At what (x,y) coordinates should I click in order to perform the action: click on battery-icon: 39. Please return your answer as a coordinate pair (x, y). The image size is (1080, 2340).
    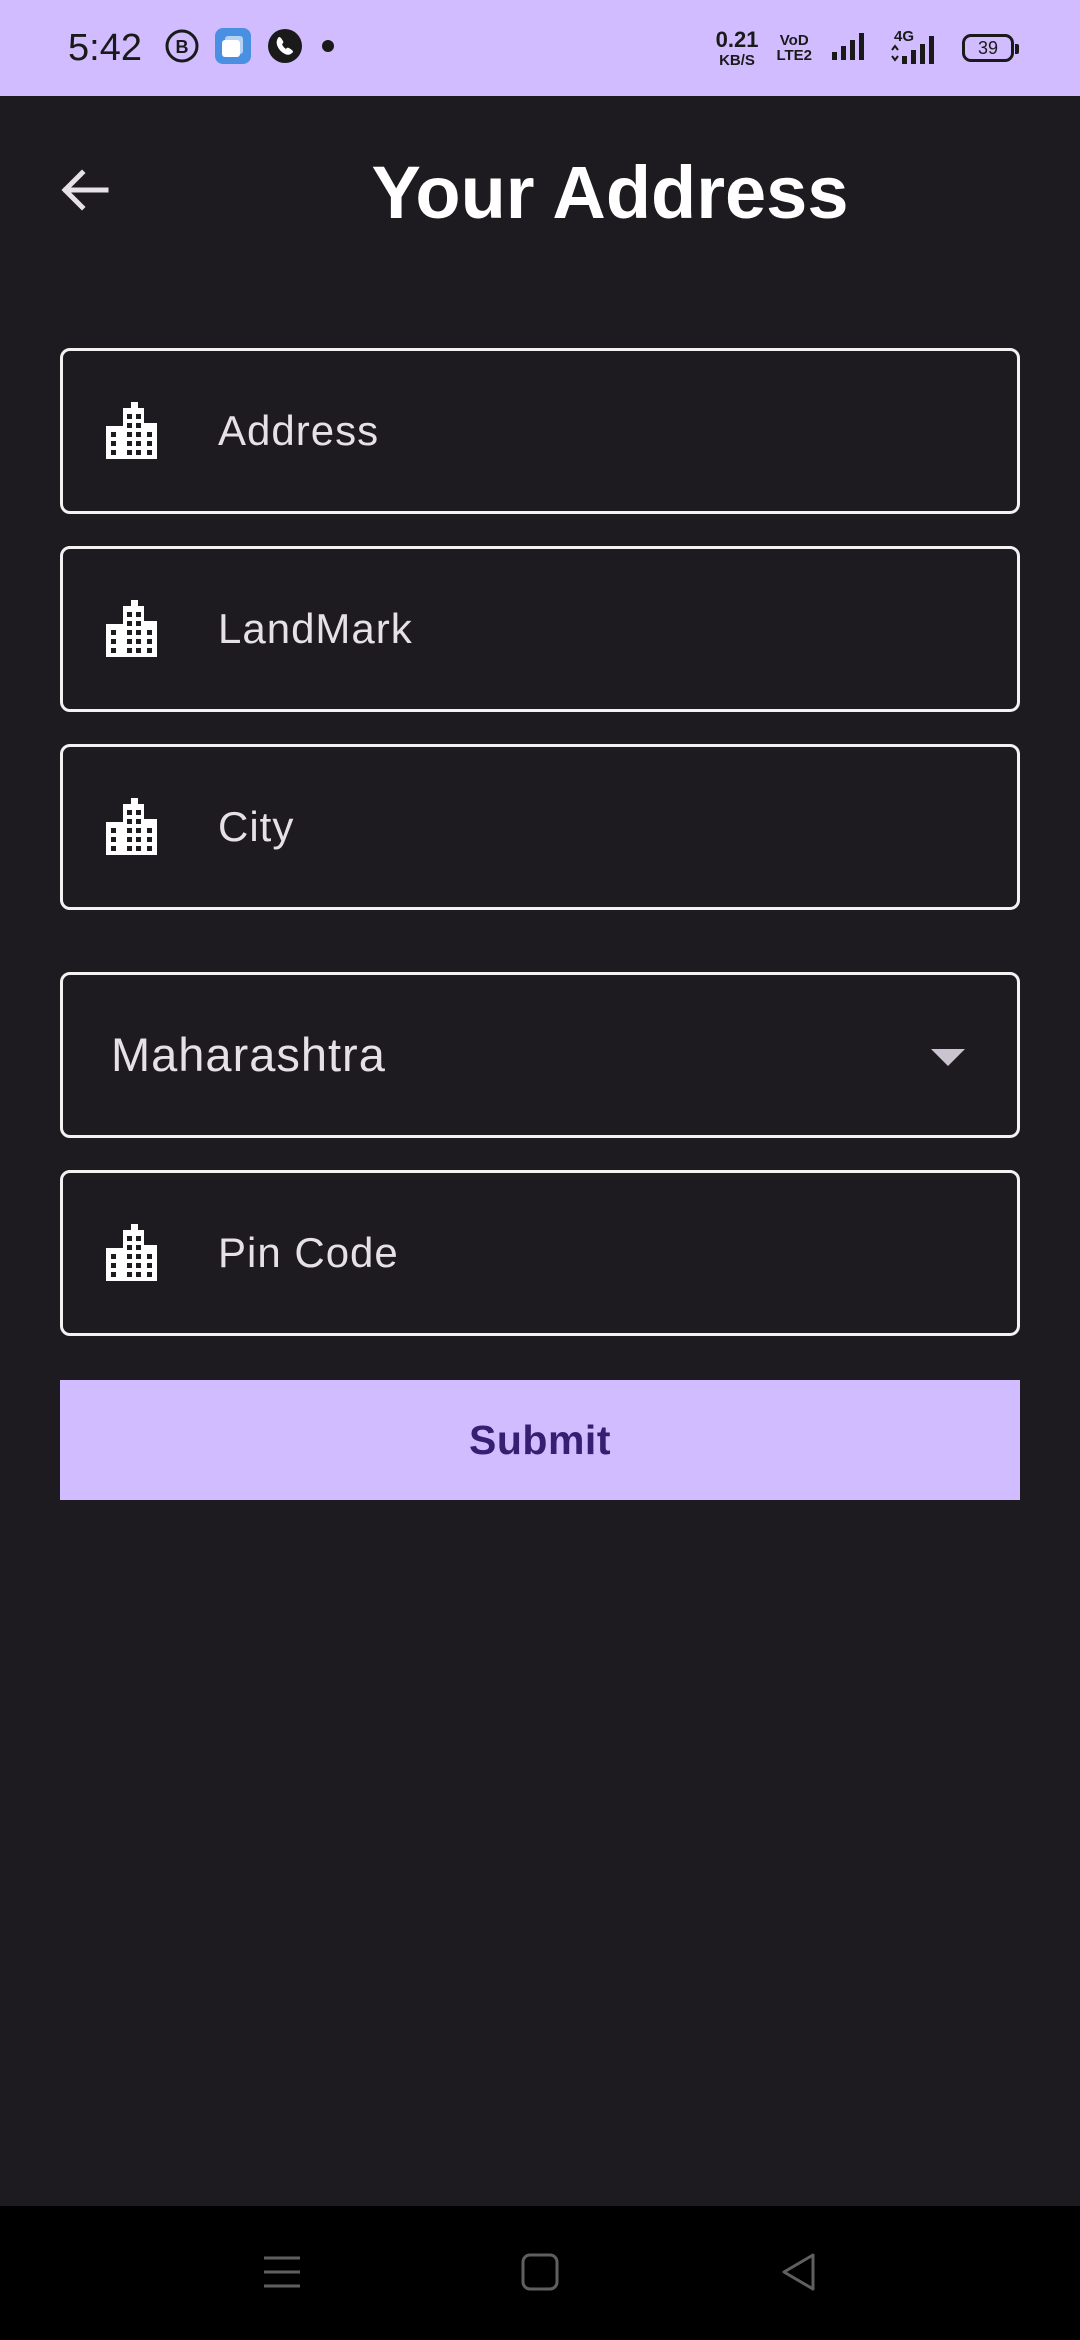
    Looking at the image, I should click on (990, 48).